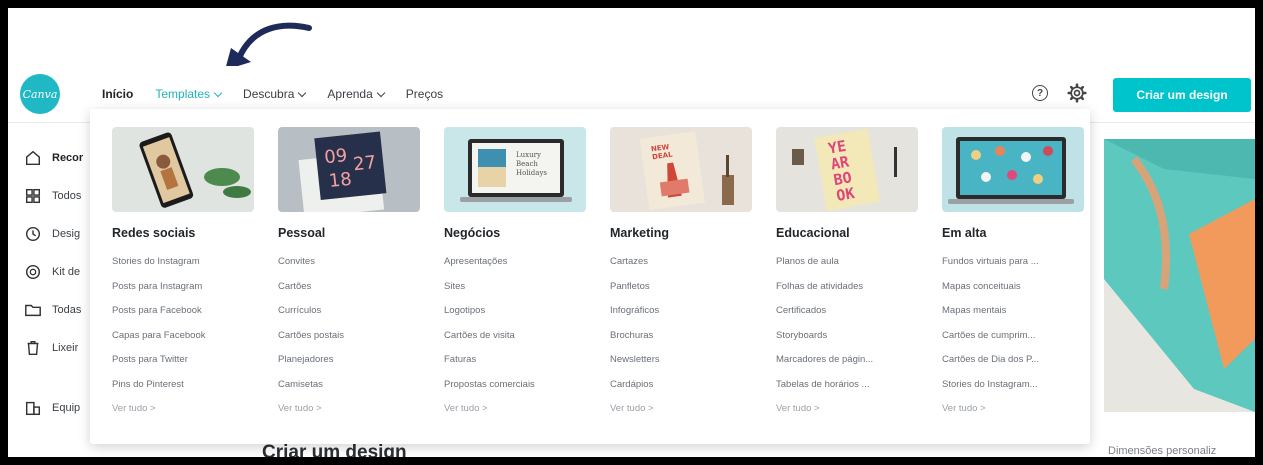 Image resolution: width=1263 pixels, height=465 pixels. Describe the element at coordinates (33, 196) in the screenshot. I see `grid-icon` at that location.